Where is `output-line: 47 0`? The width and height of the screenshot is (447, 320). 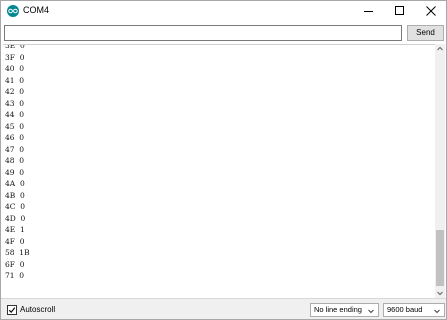
output-line: 47 0 is located at coordinates (15, 149).